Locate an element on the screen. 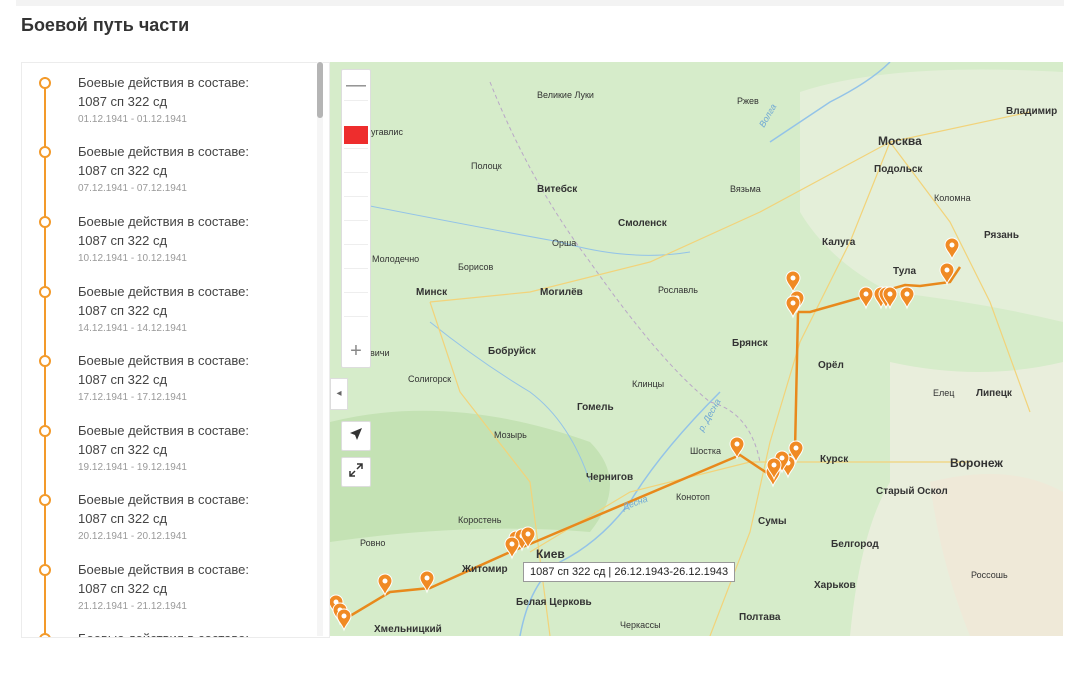 The width and height of the screenshot is (1080, 676). city-label: Россошь is located at coordinates (989, 575).